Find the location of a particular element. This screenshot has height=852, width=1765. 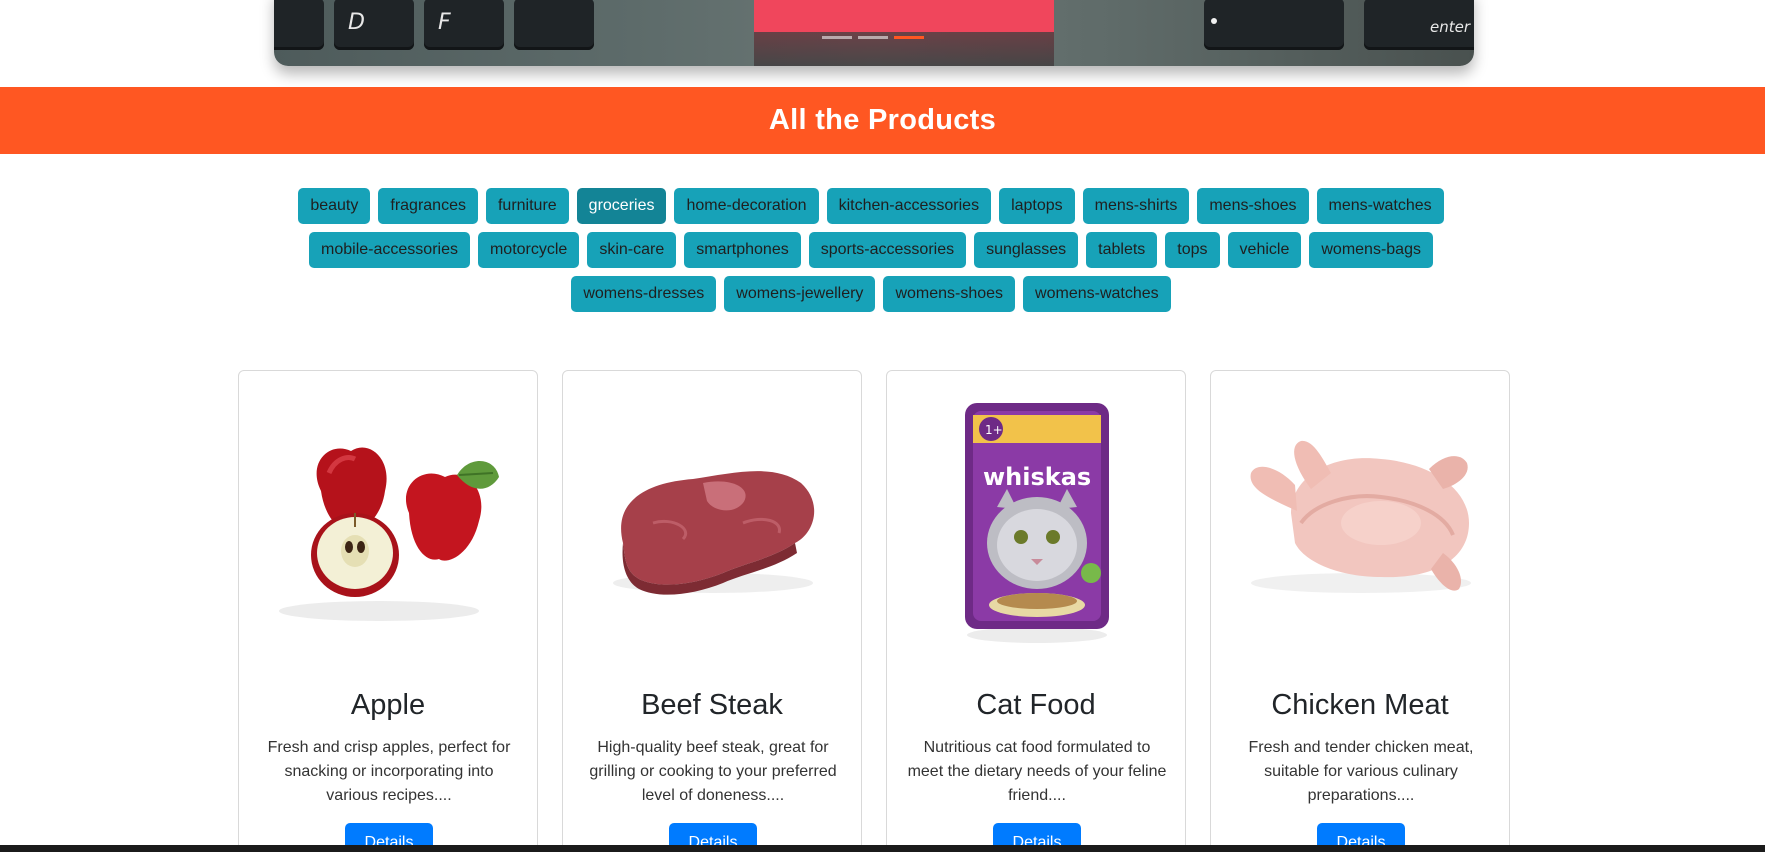

keyboard-key-enter: enter is located at coordinates (1419, 25).